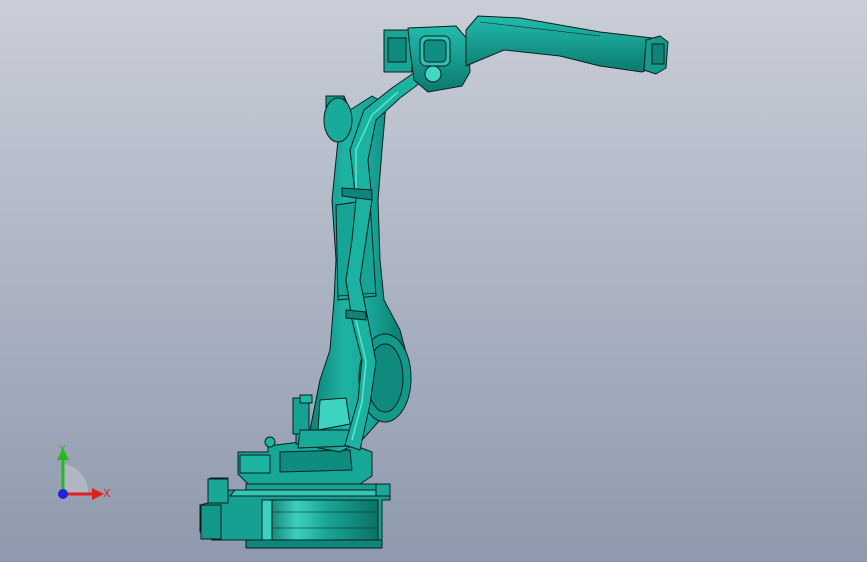 The height and width of the screenshot is (562, 867). What do you see at coordinates (295, 513) in the screenshot?
I see `robot-base` at bounding box center [295, 513].